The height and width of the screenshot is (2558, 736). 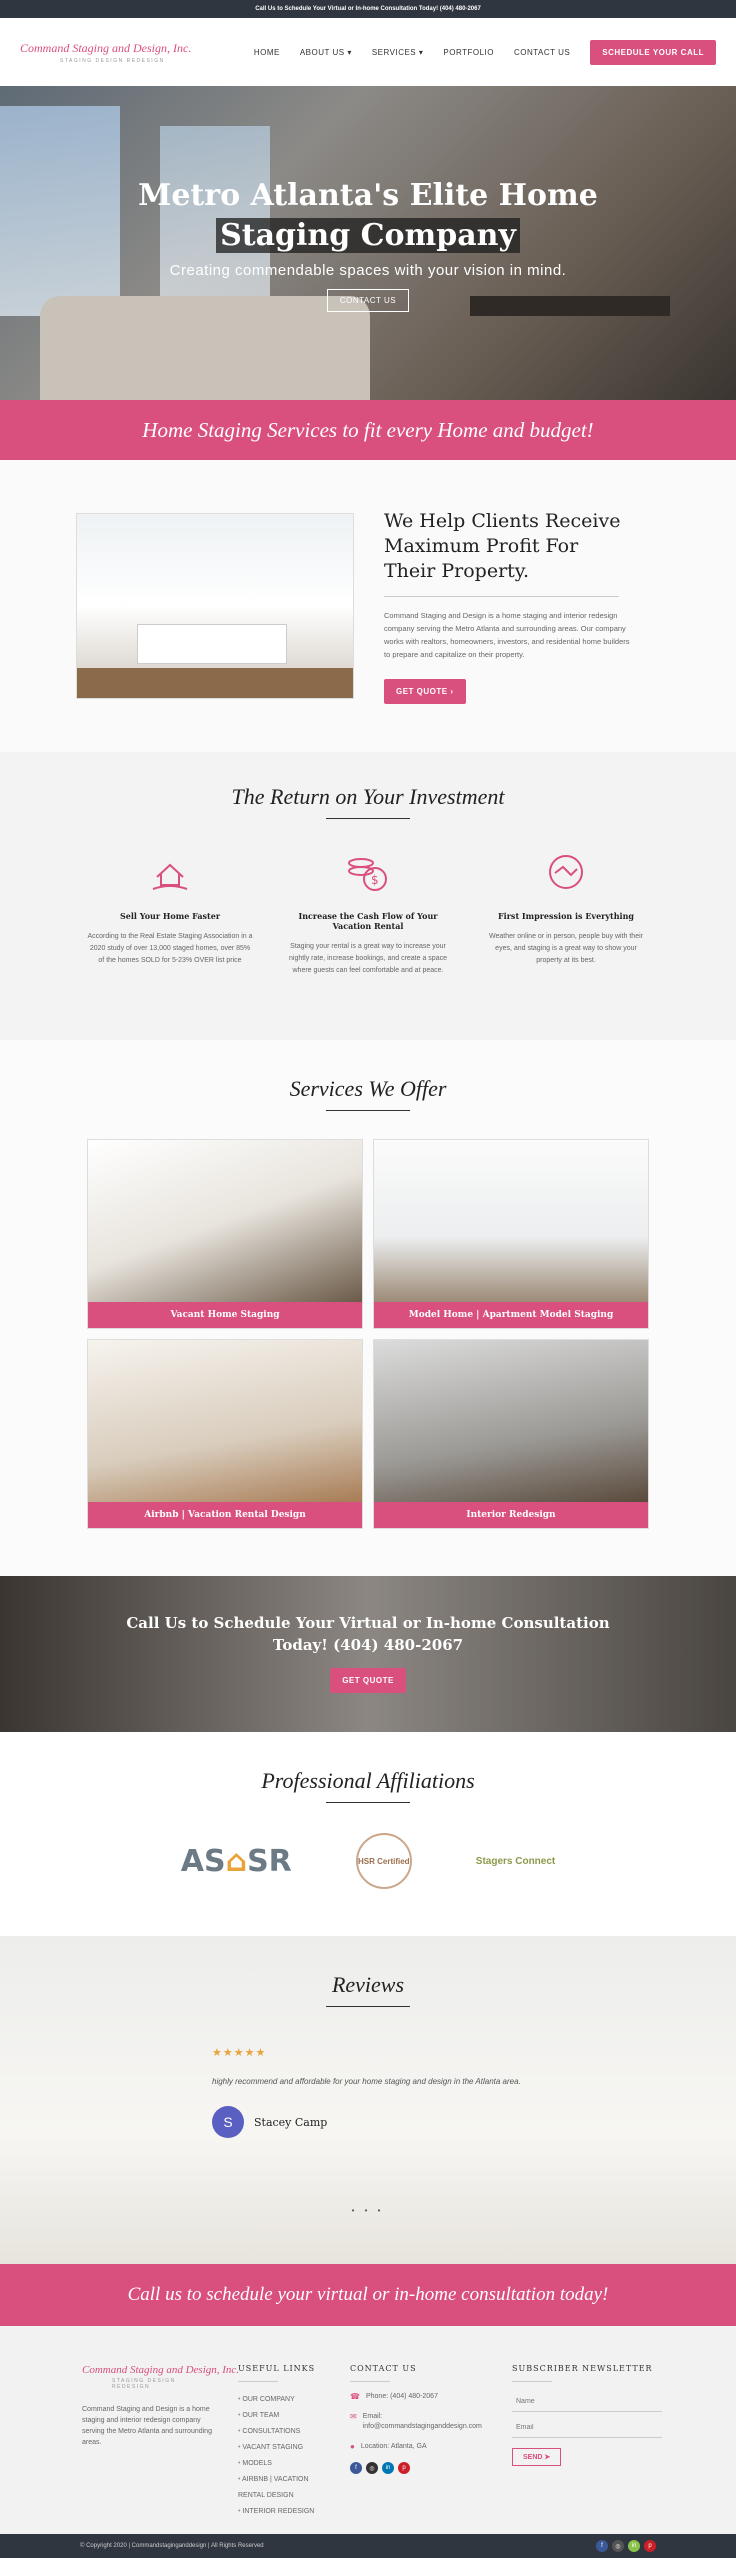 I want to click on kitchen-image, so click(x=215, y=606).